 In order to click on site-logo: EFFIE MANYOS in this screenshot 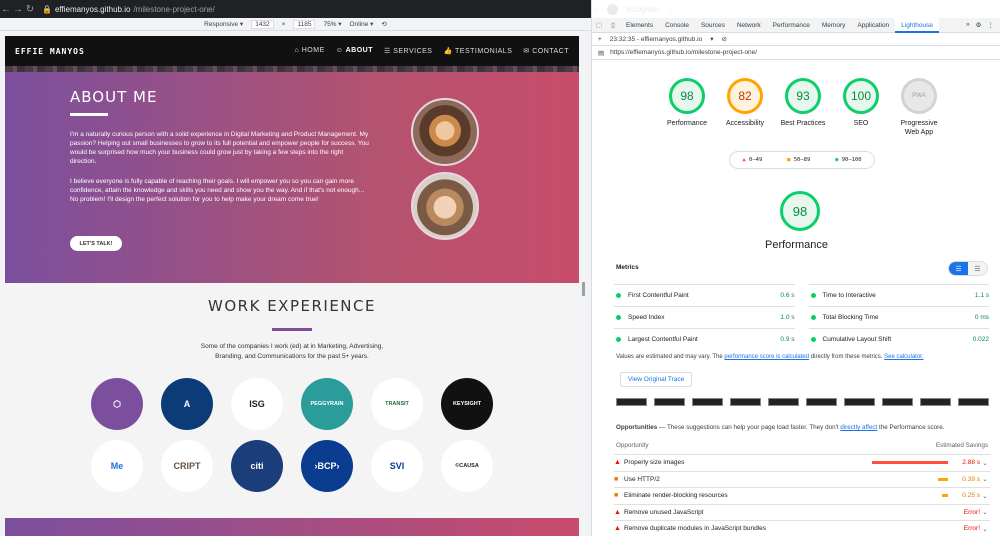, I will do `click(50, 51)`.